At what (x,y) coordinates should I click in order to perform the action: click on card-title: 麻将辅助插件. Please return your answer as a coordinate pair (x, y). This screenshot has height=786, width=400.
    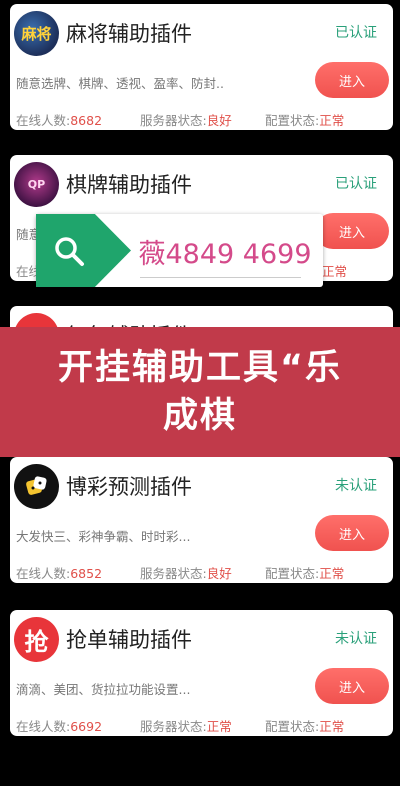
    Looking at the image, I should click on (129, 34).